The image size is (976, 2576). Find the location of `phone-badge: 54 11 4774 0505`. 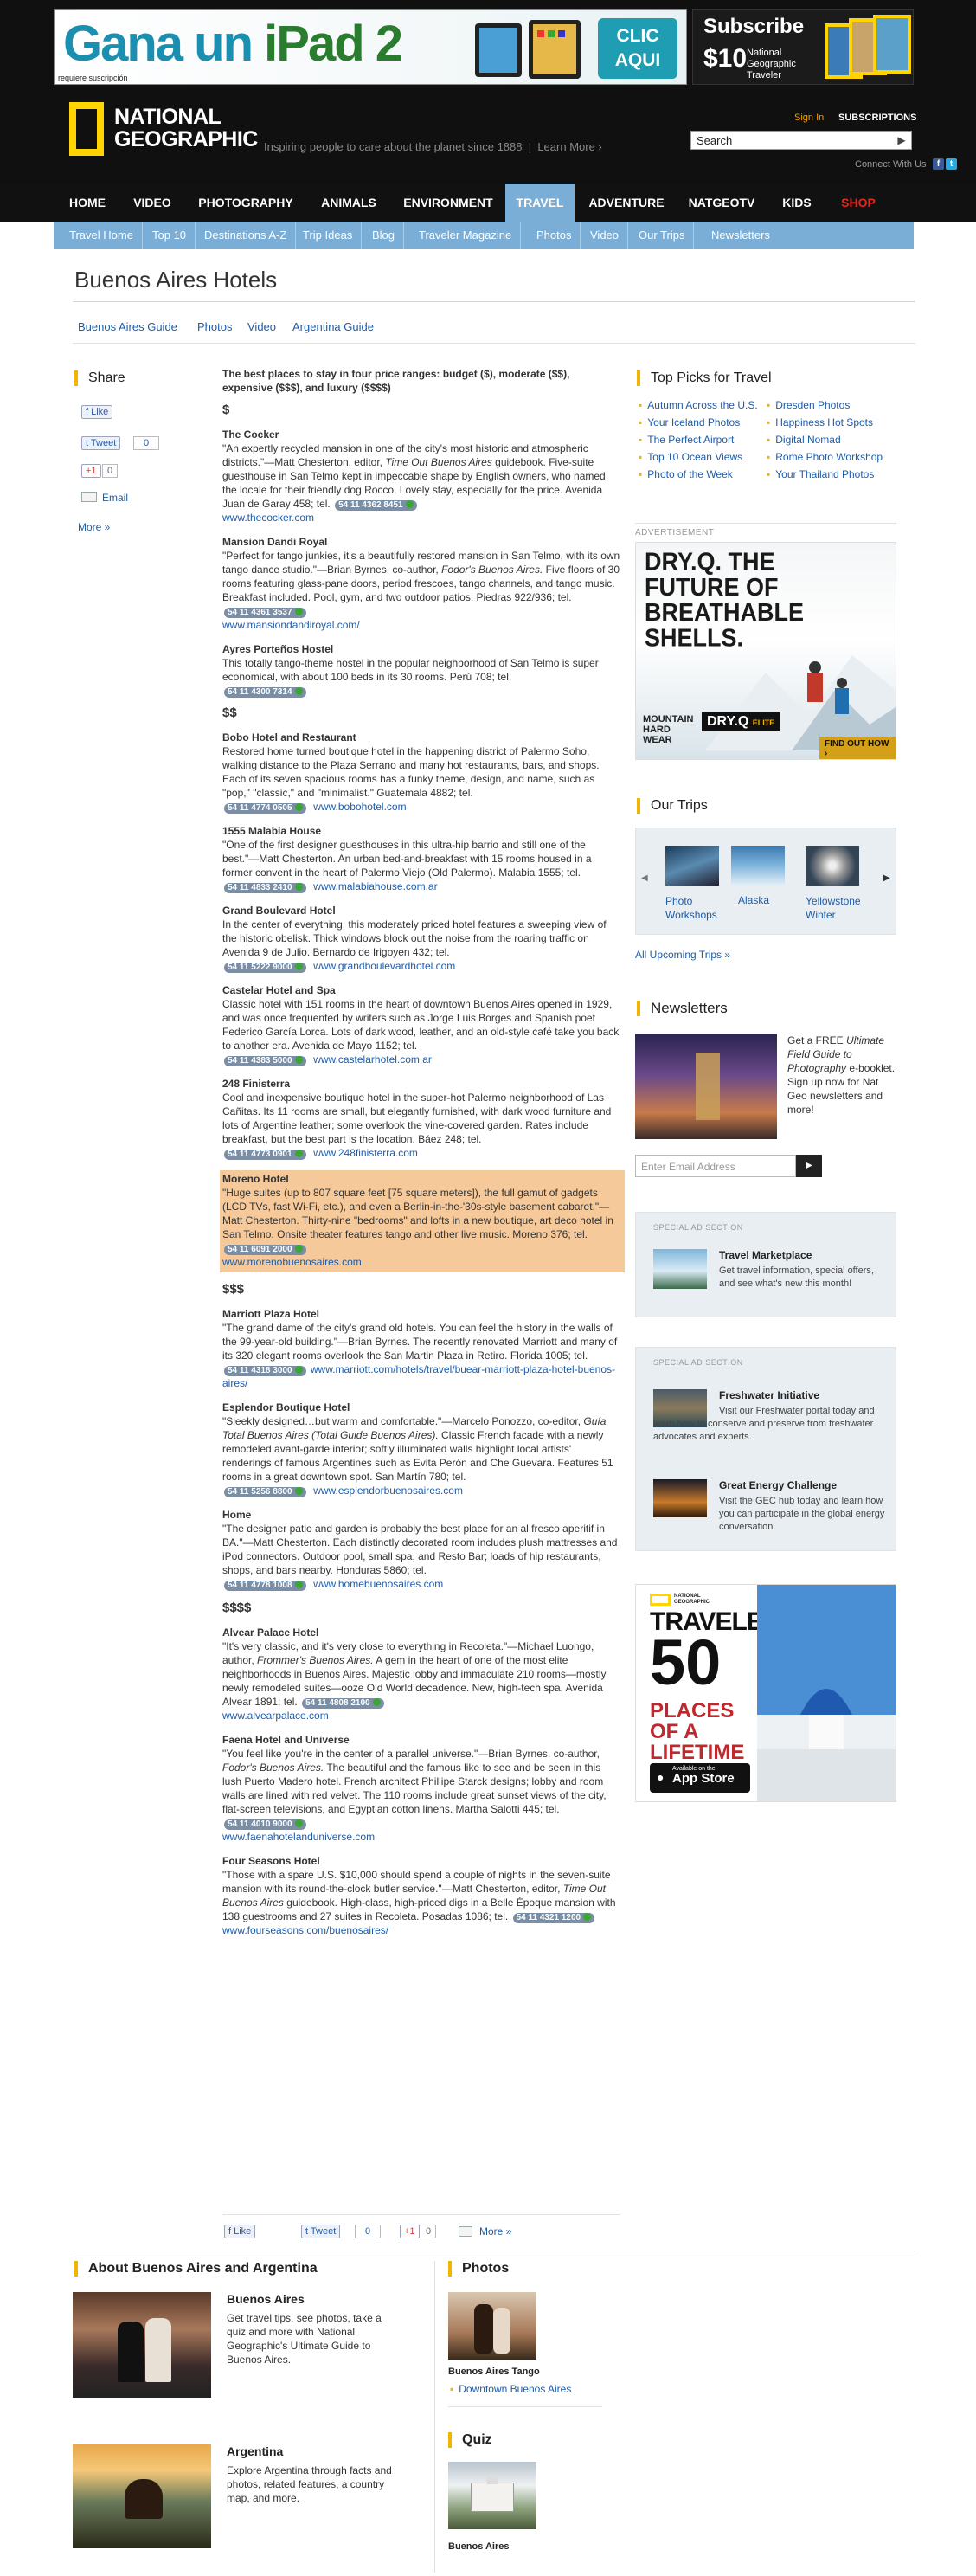

phone-badge: 54 11 4774 0505 is located at coordinates (265, 808).